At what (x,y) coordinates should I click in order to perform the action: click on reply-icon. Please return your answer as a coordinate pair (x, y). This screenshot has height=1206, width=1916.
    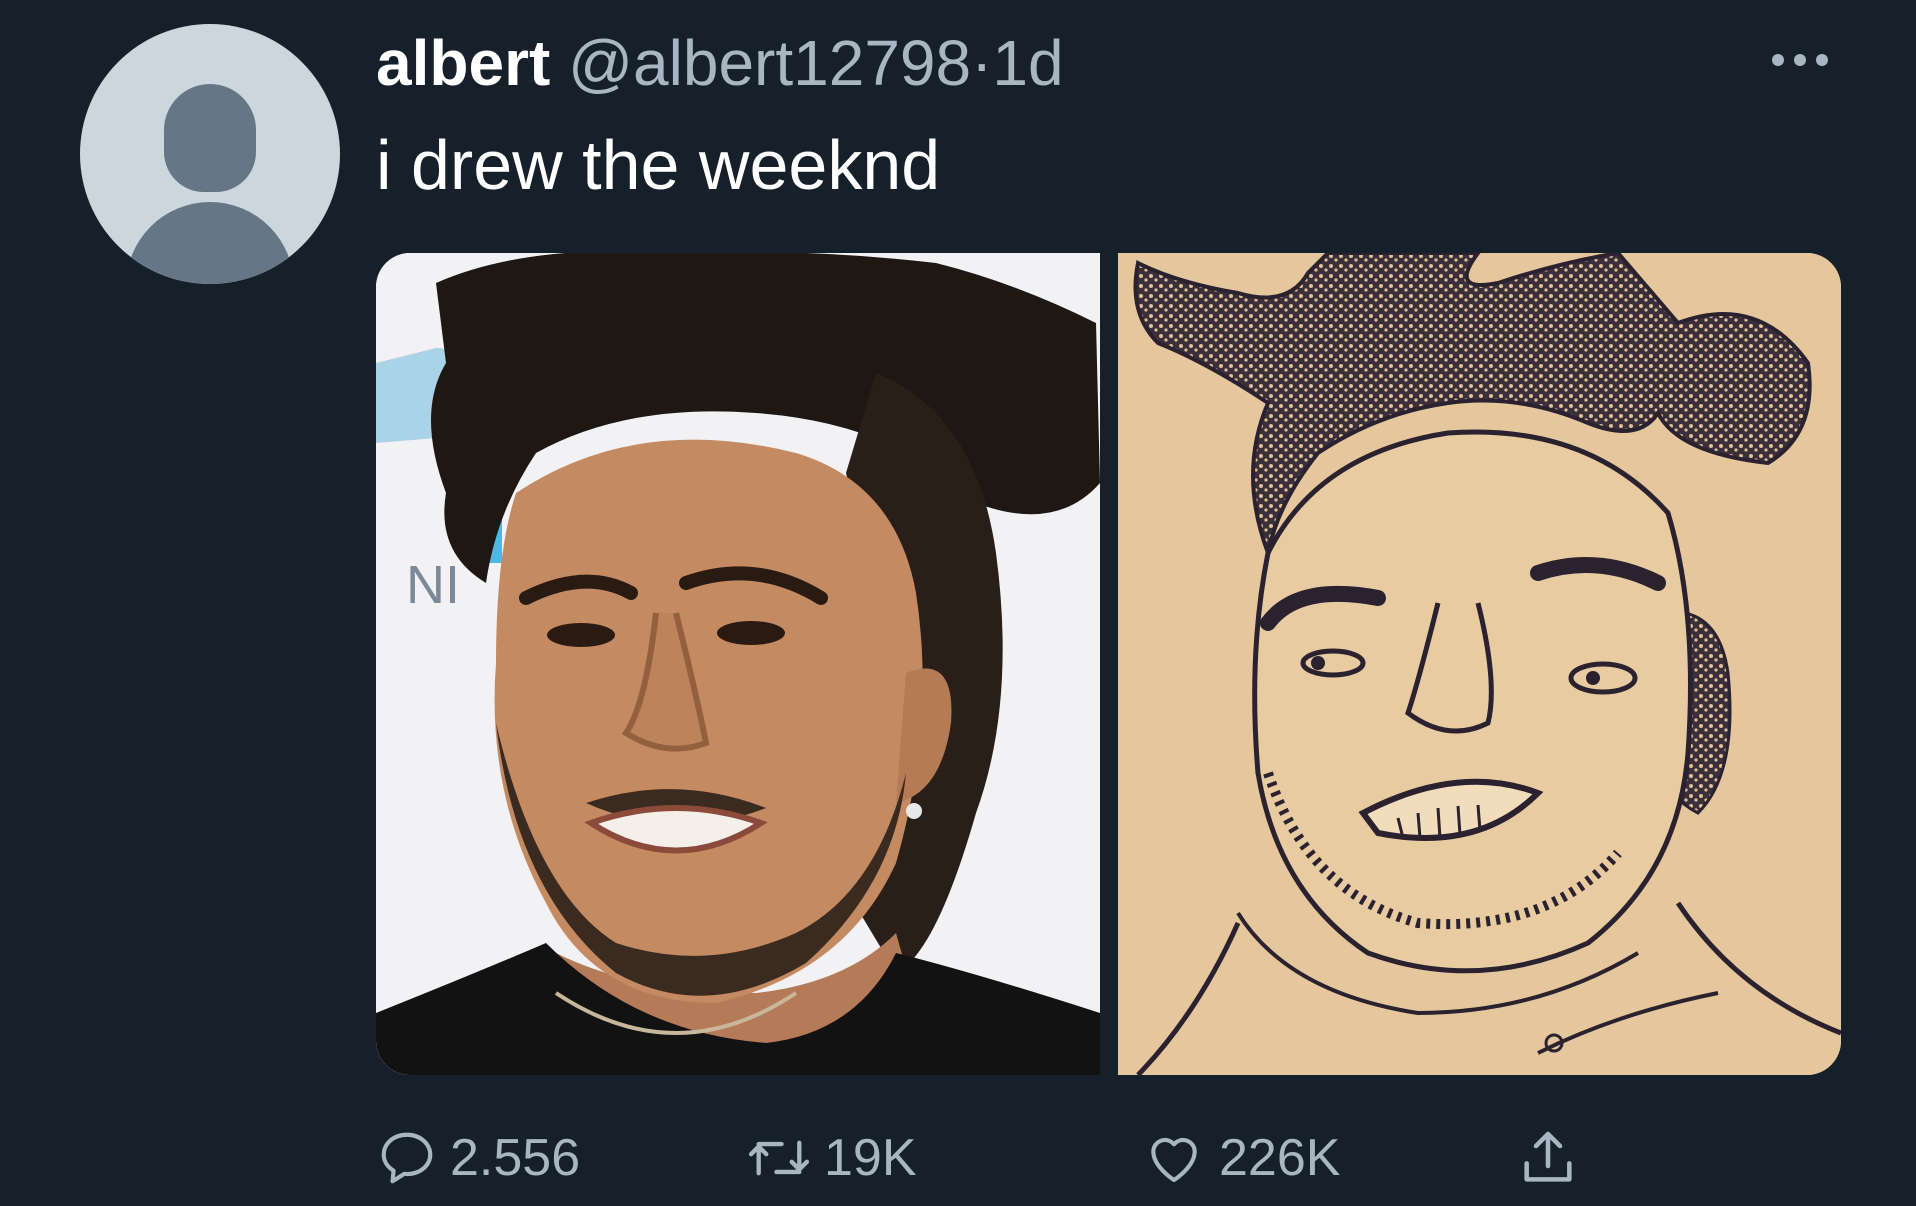
    Looking at the image, I should click on (407, 1158).